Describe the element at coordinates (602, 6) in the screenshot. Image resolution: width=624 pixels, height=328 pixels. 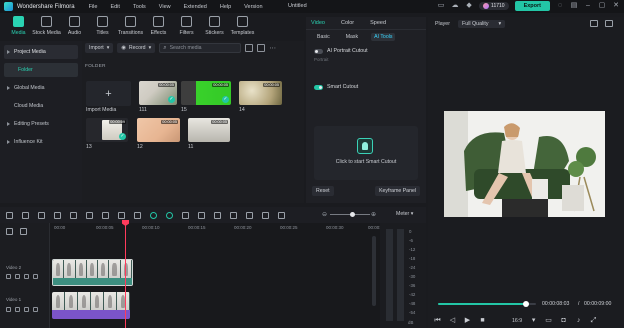
I see `maximize-icon: ▢` at that location.